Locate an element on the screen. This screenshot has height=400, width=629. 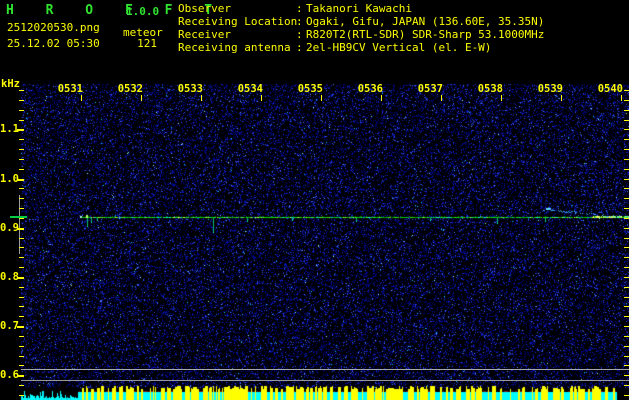
time-label: 0539 is located at coordinates (550, 89).